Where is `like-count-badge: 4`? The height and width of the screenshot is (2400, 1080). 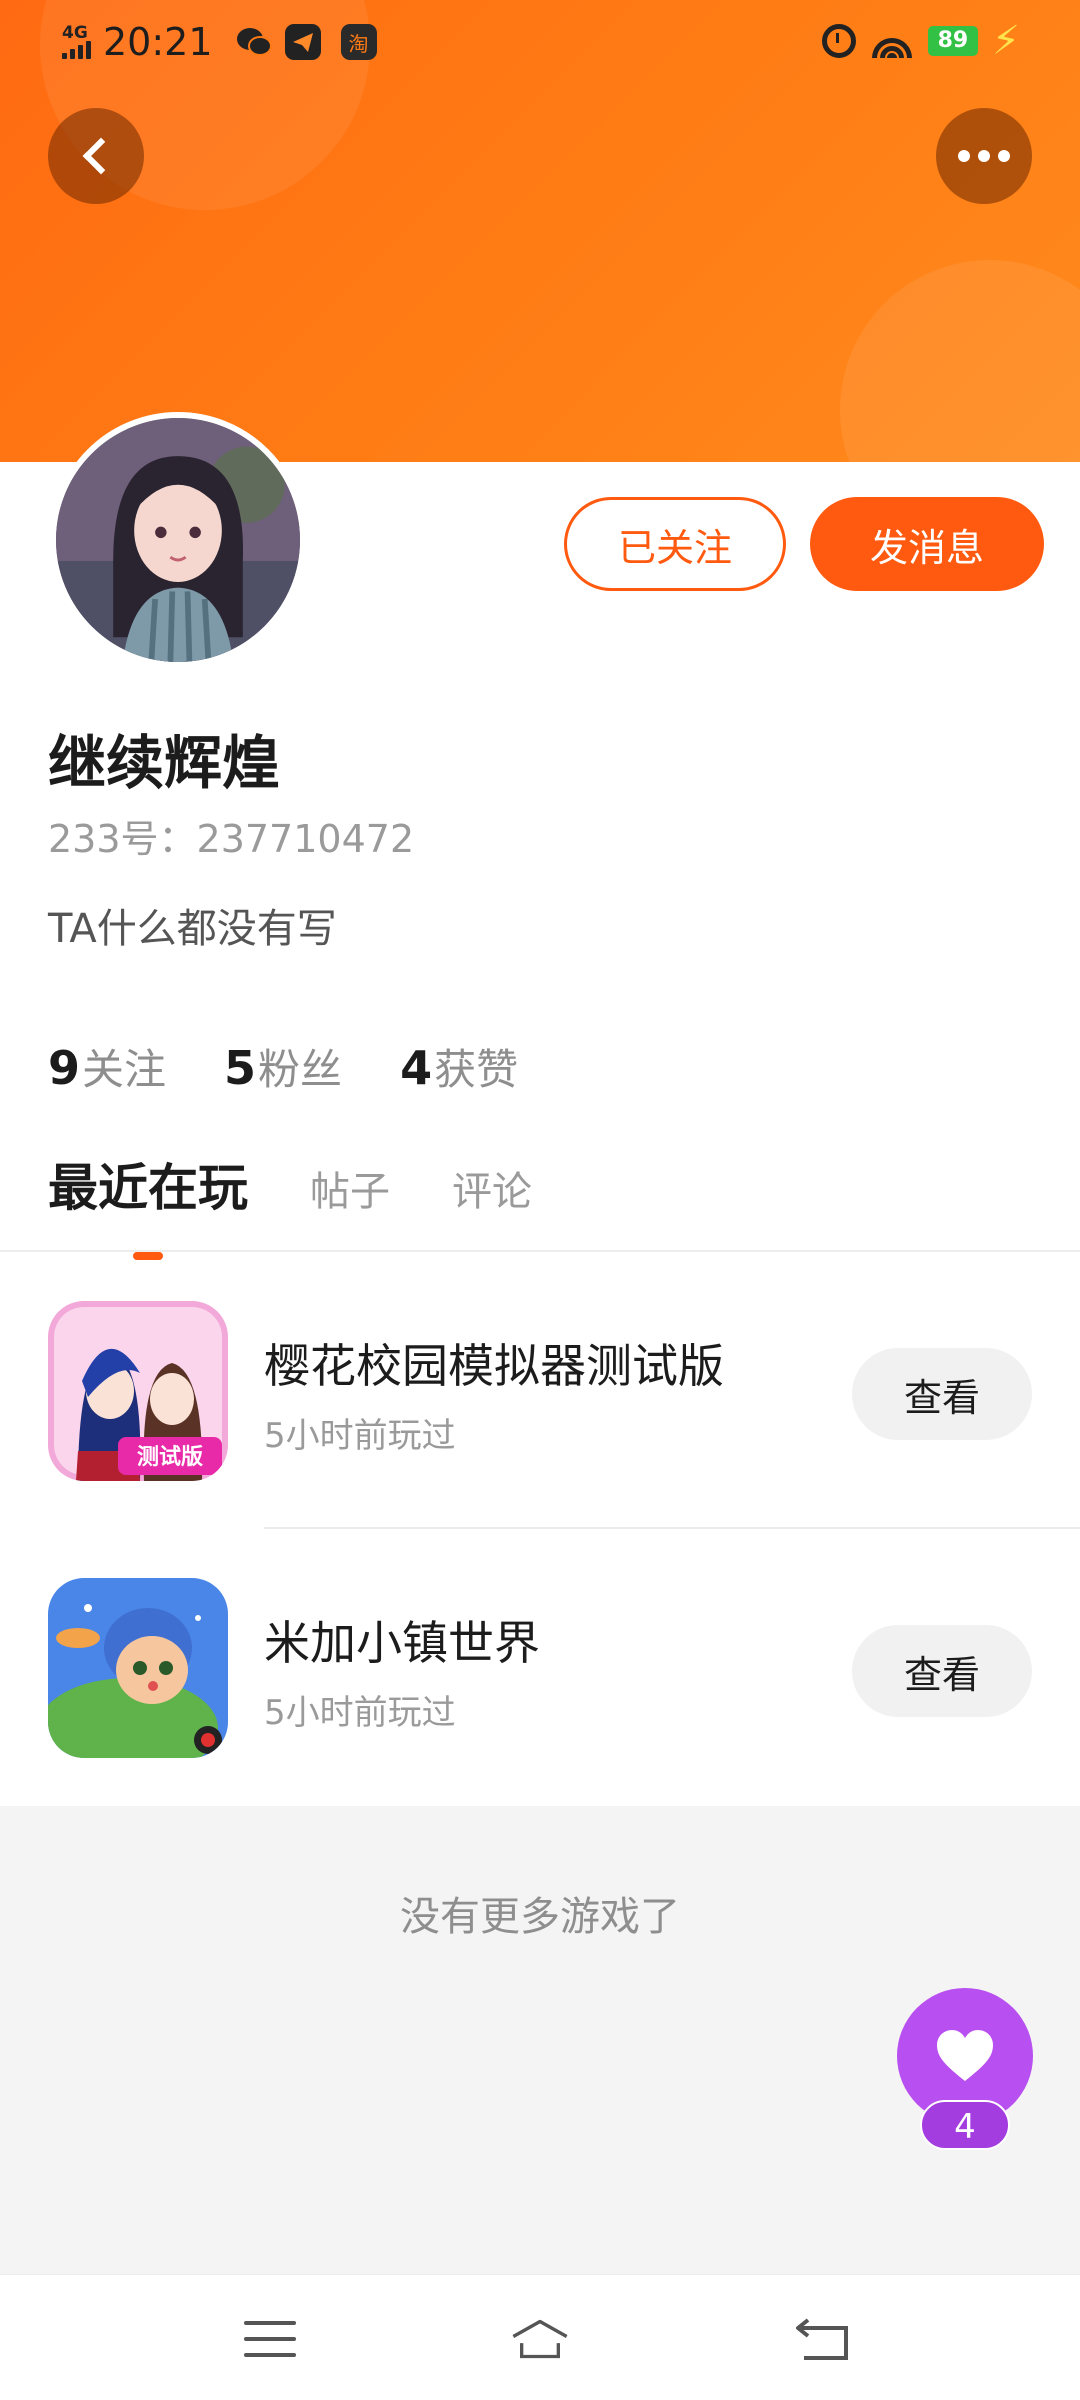 like-count-badge: 4 is located at coordinates (965, 2125).